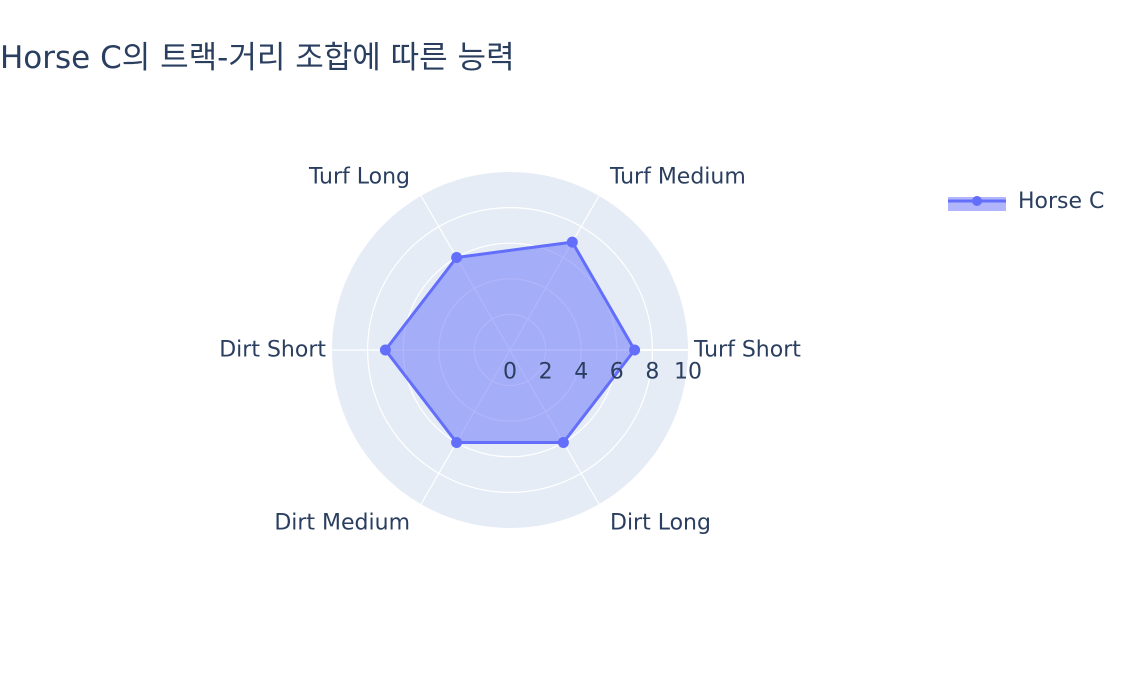 The height and width of the screenshot is (700, 1140). Describe the element at coordinates (581, 372) in the screenshot. I see `radial-tick-label: 4` at that location.